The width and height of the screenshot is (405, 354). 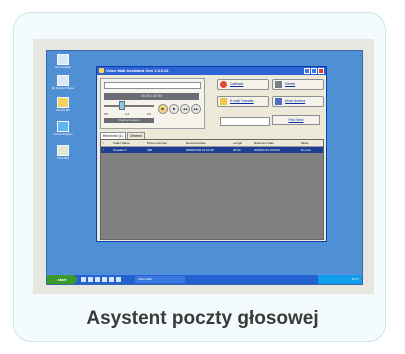 What do you see at coordinates (127, 114) in the screenshot?
I see `speed-mark: 1.0` at bounding box center [127, 114].